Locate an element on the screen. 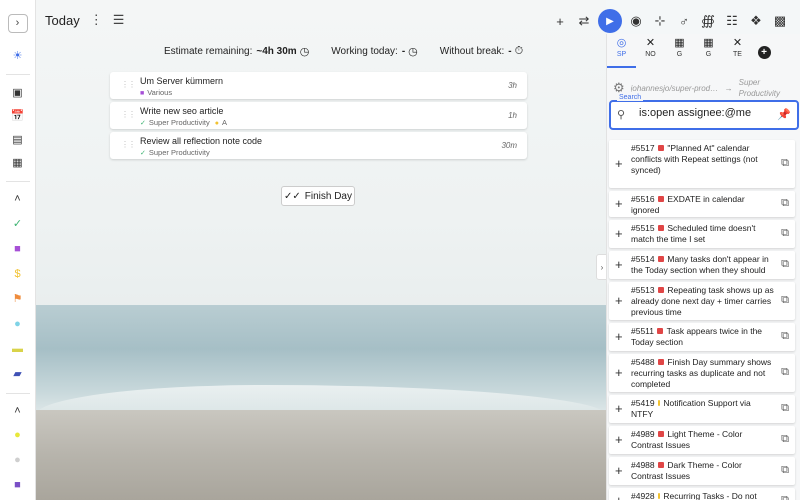 The image size is (800, 500). sidebar-item-tag-2: ■ is located at coordinates (18, 485).